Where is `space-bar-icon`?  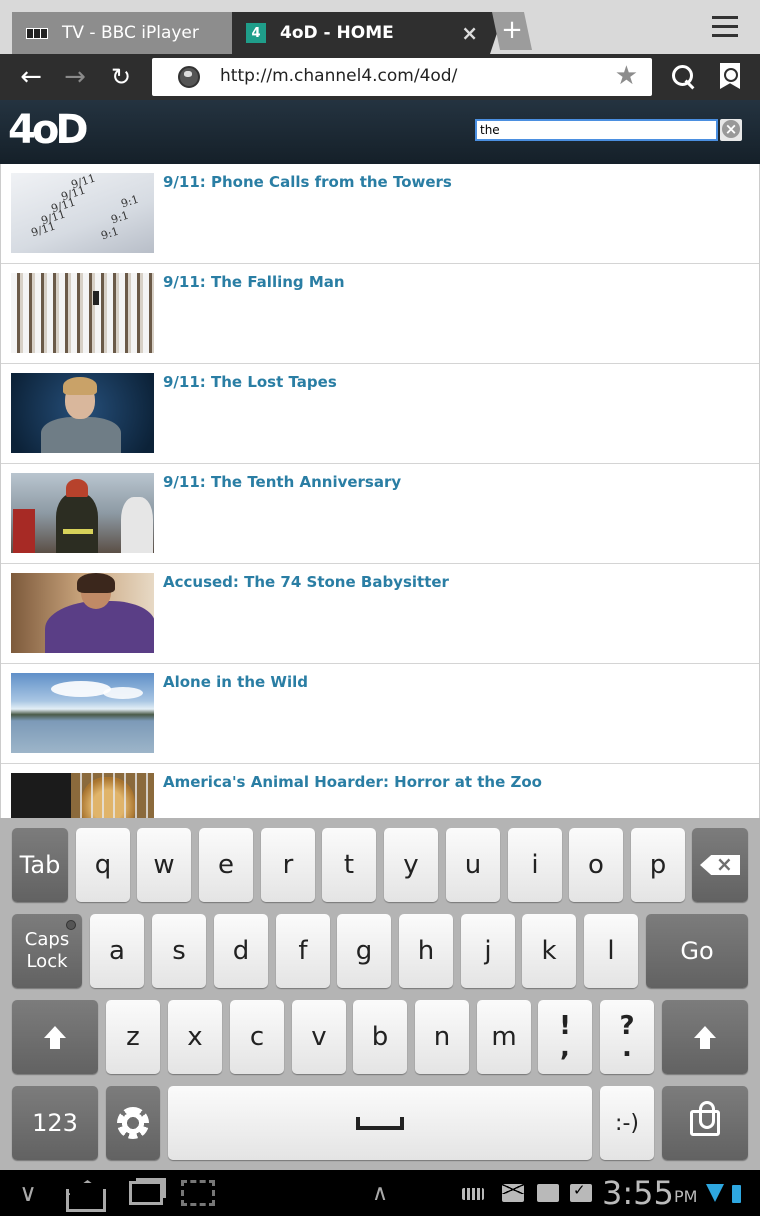
space-bar-icon is located at coordinates (380, 1123).